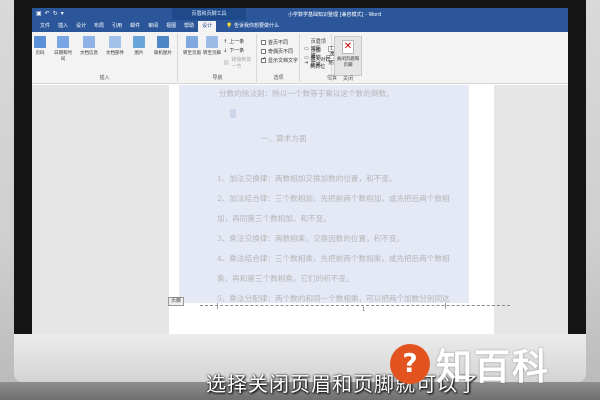  I want to click on doc-line: 1、加法交换律：两数相加交换加数的位置，和不变。, so click(307, 178).